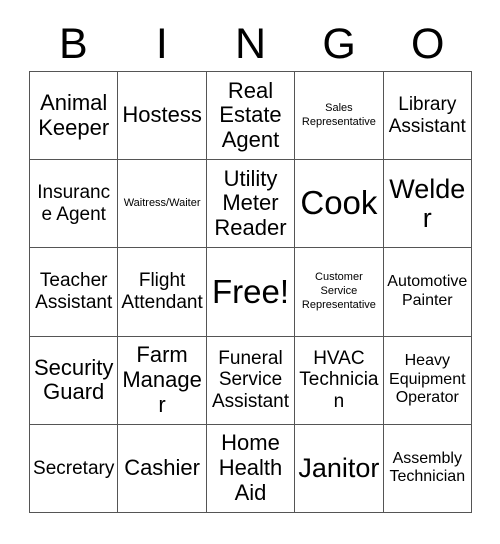 The image size is (500, 544). I want to click on bingo-cell-label: Utility Meter Reader, so click(250, 203).